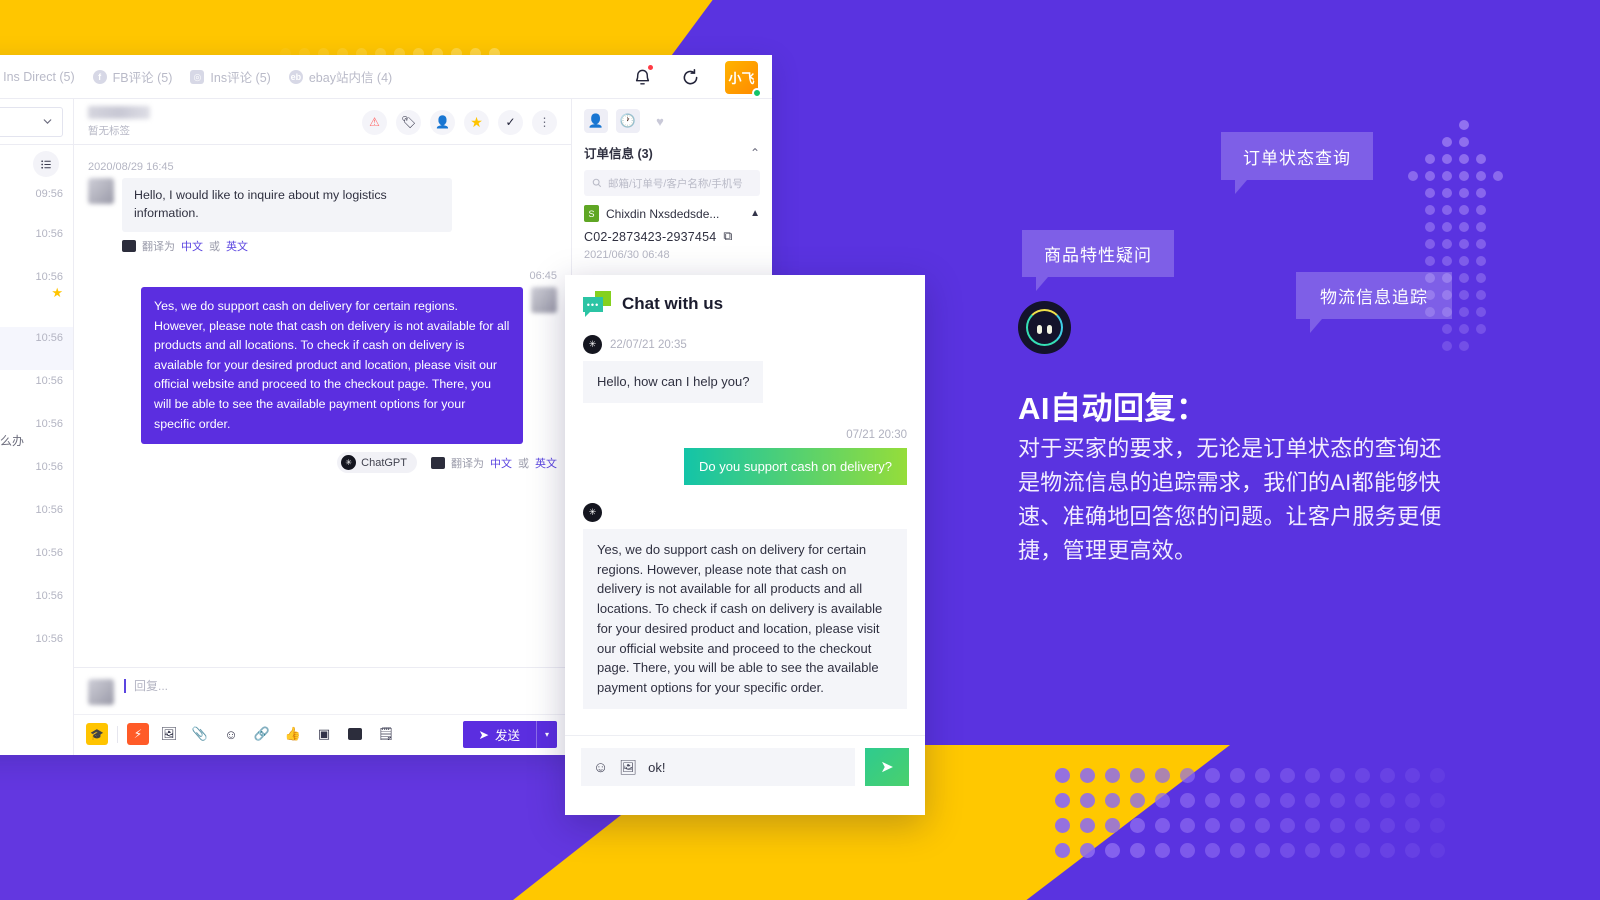 Image resolution: width=1600 pixels, height=900 pixels. I want to click on tag-icon: 🏷, so click(408, 122).